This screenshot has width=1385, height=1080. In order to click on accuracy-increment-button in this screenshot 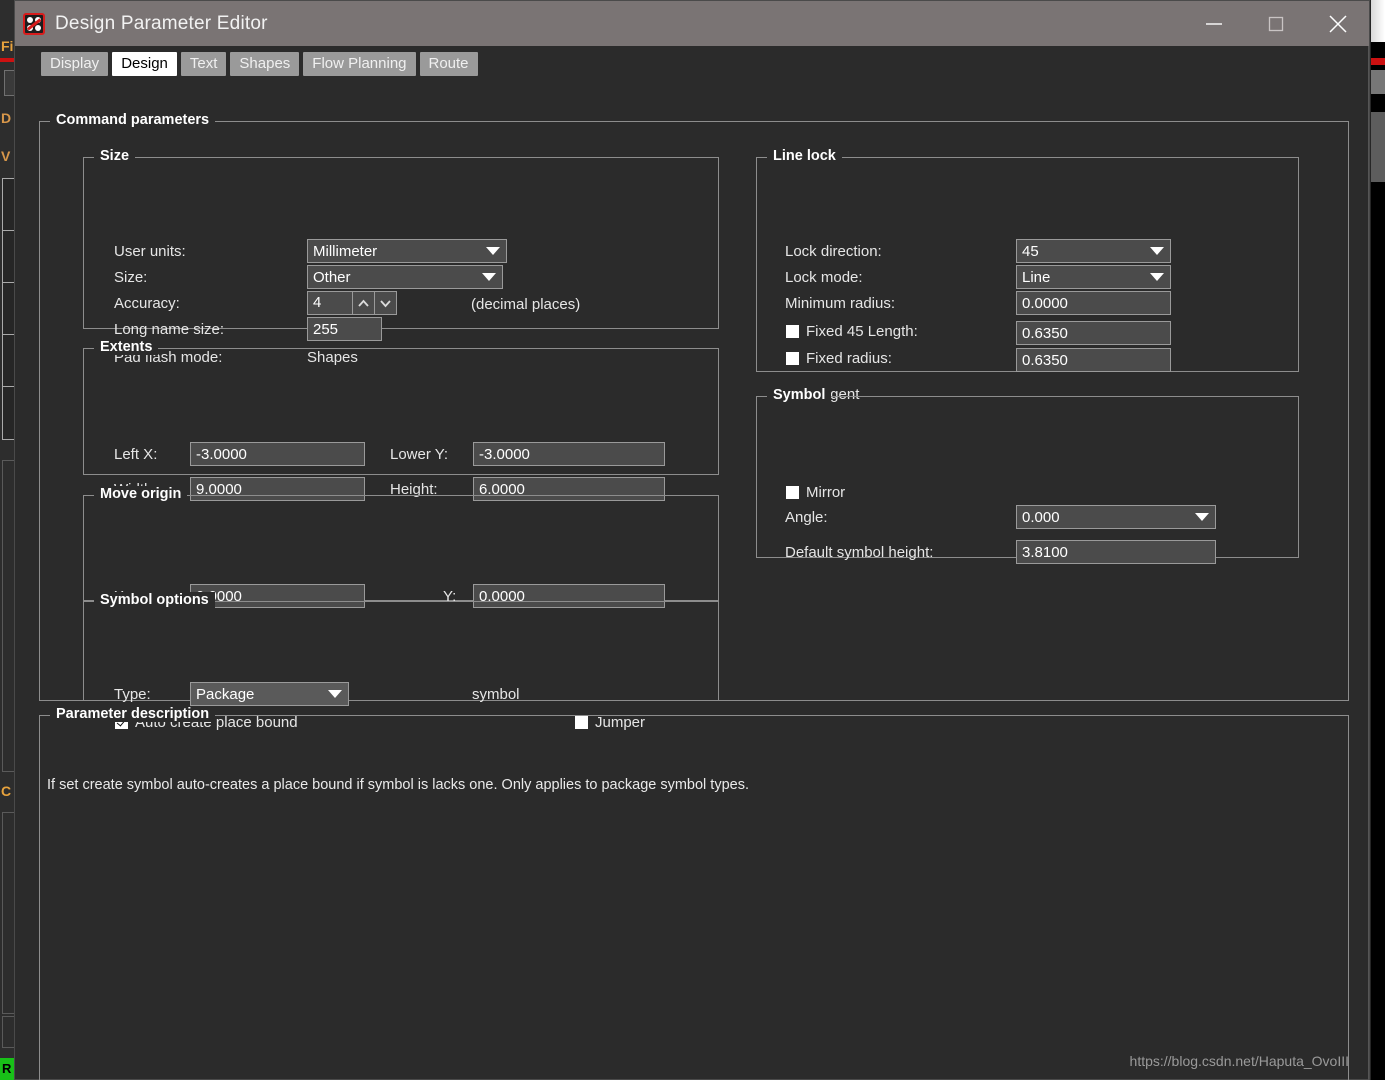, I will do `click(364, 303)`.